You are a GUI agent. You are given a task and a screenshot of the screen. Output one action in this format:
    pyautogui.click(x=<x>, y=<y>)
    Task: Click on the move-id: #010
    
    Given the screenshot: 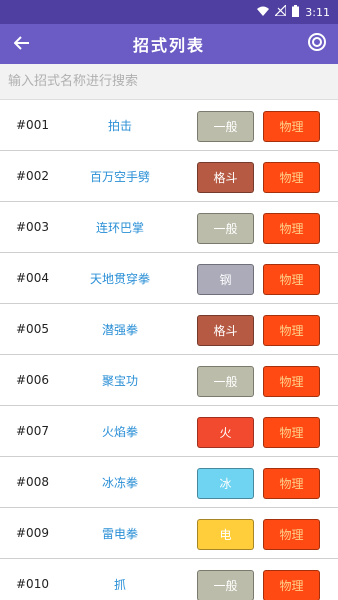 What is the action you would take?
    pyautogui.click(x=32, y=584)
    